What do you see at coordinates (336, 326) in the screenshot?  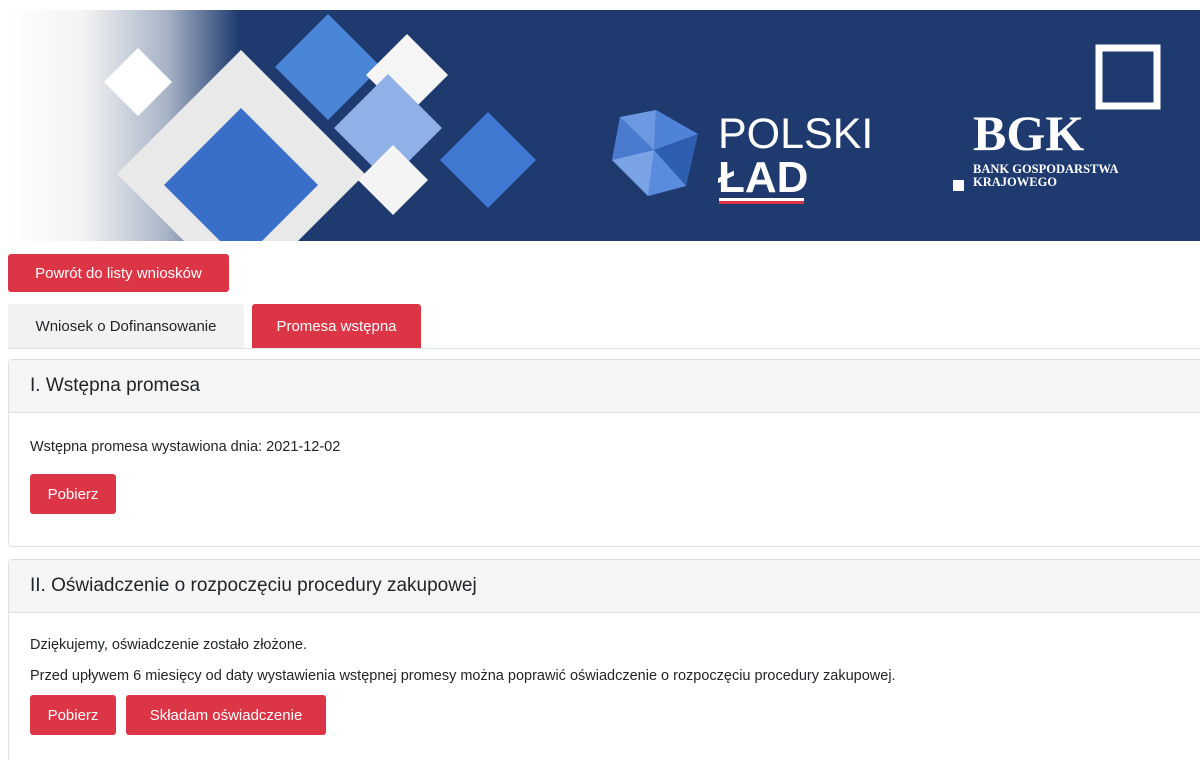 I see `tab-preliminary-promise: Promesa wstępna` at bounding box center [336, 326].